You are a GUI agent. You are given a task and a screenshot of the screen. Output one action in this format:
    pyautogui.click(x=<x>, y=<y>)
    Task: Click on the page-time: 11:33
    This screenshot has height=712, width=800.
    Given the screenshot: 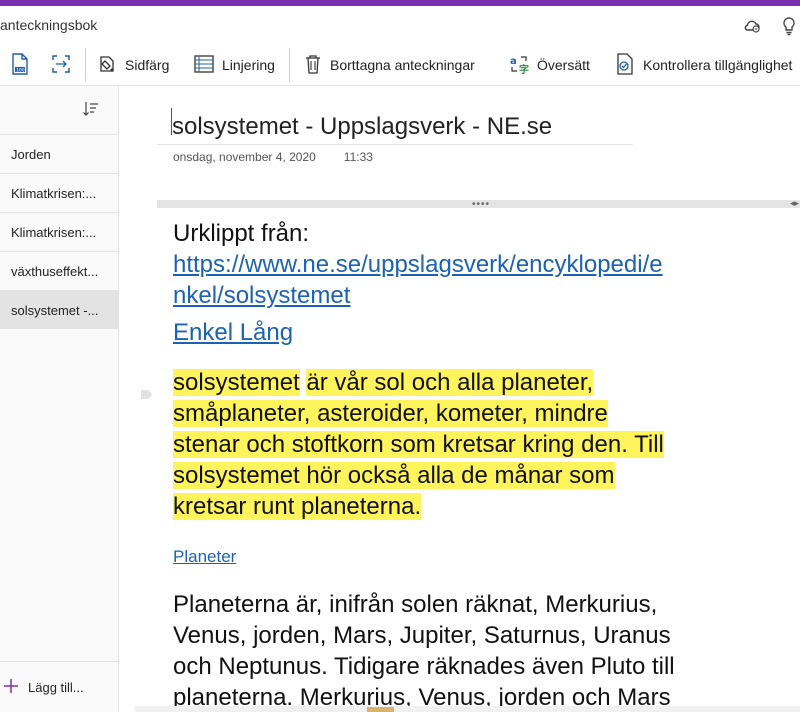 What is the action you would take?
    pyautogui.click(x=358, y=157)
    